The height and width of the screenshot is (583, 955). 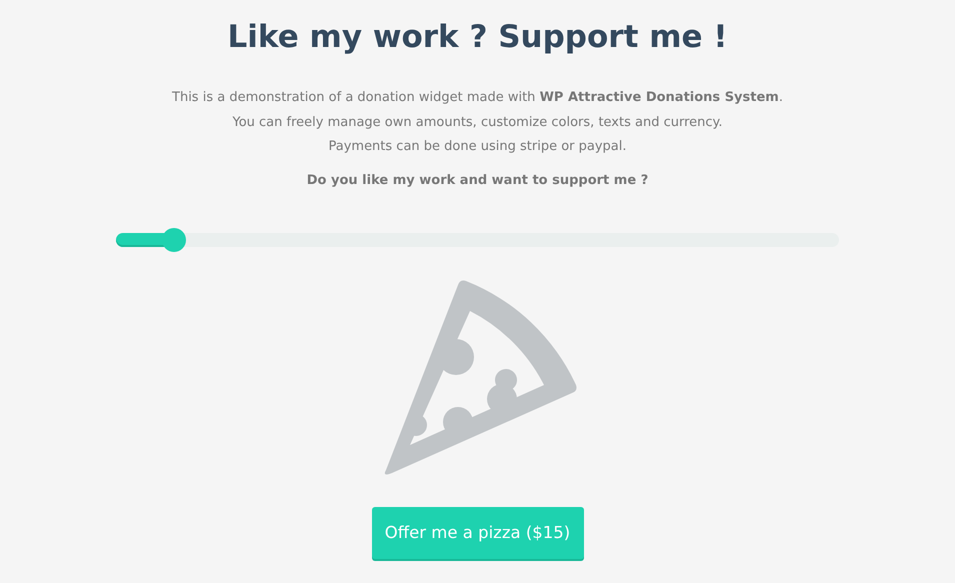 I want to click on offer-pizza-button: Offer me a pizza ($15), so click(x=478, y=532).